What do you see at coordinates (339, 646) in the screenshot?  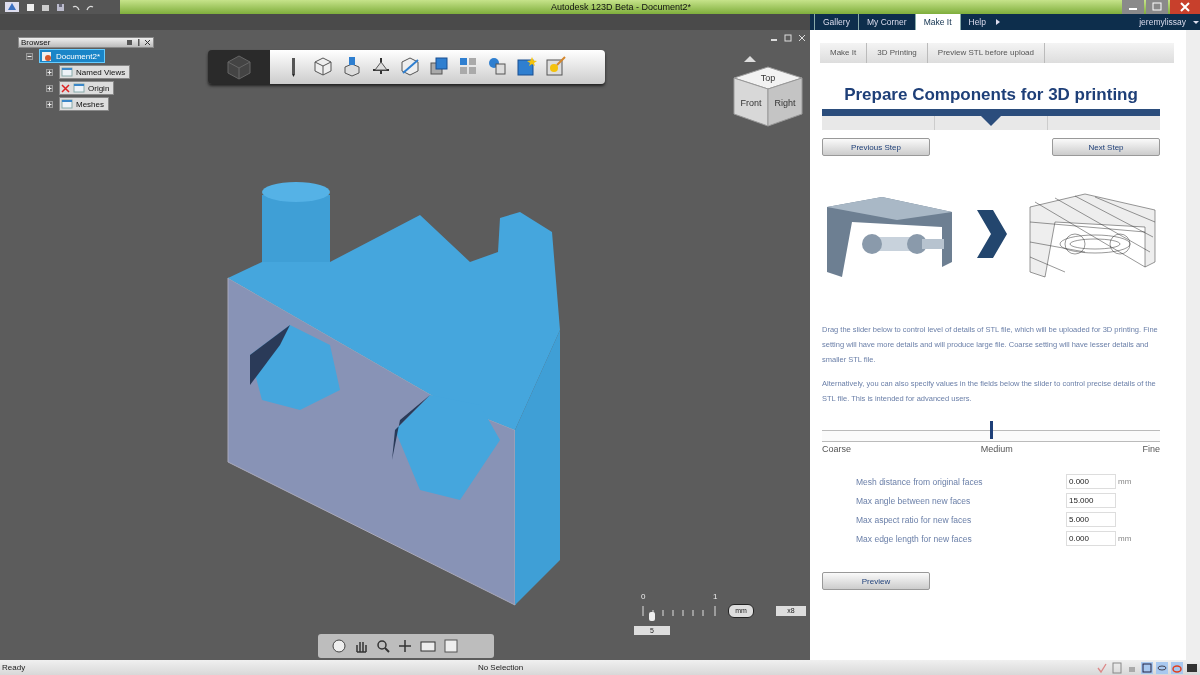 I see `orbit-icon` at bounding box center [339, 646].